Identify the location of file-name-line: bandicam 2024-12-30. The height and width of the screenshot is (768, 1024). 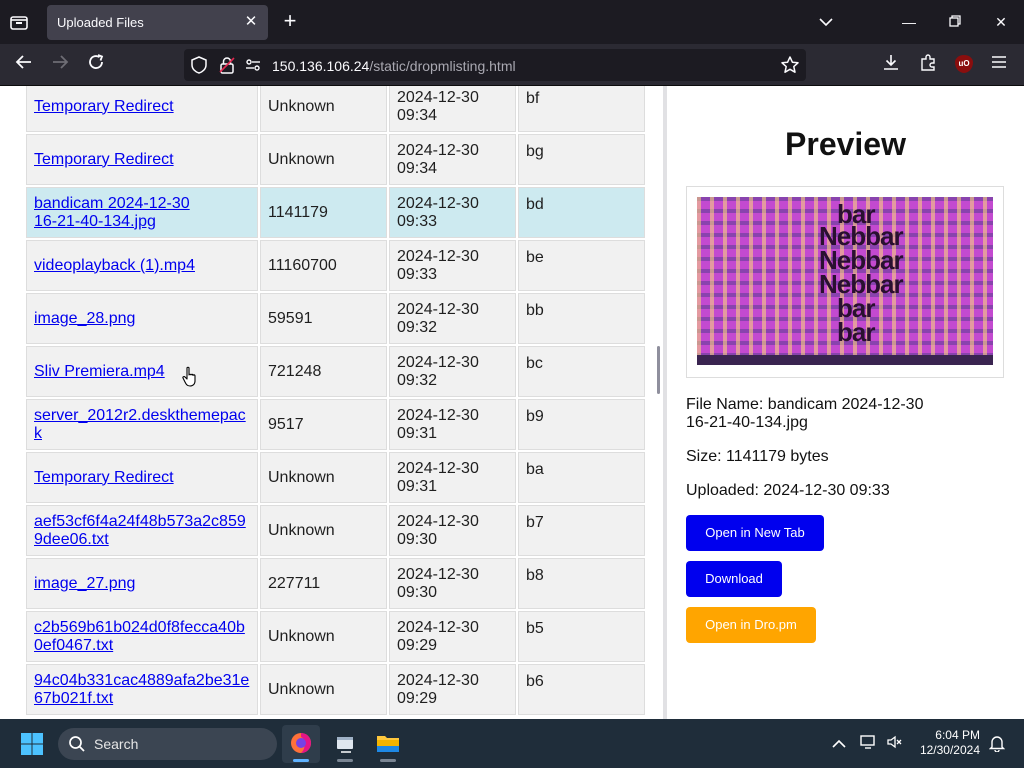
(112, 203).